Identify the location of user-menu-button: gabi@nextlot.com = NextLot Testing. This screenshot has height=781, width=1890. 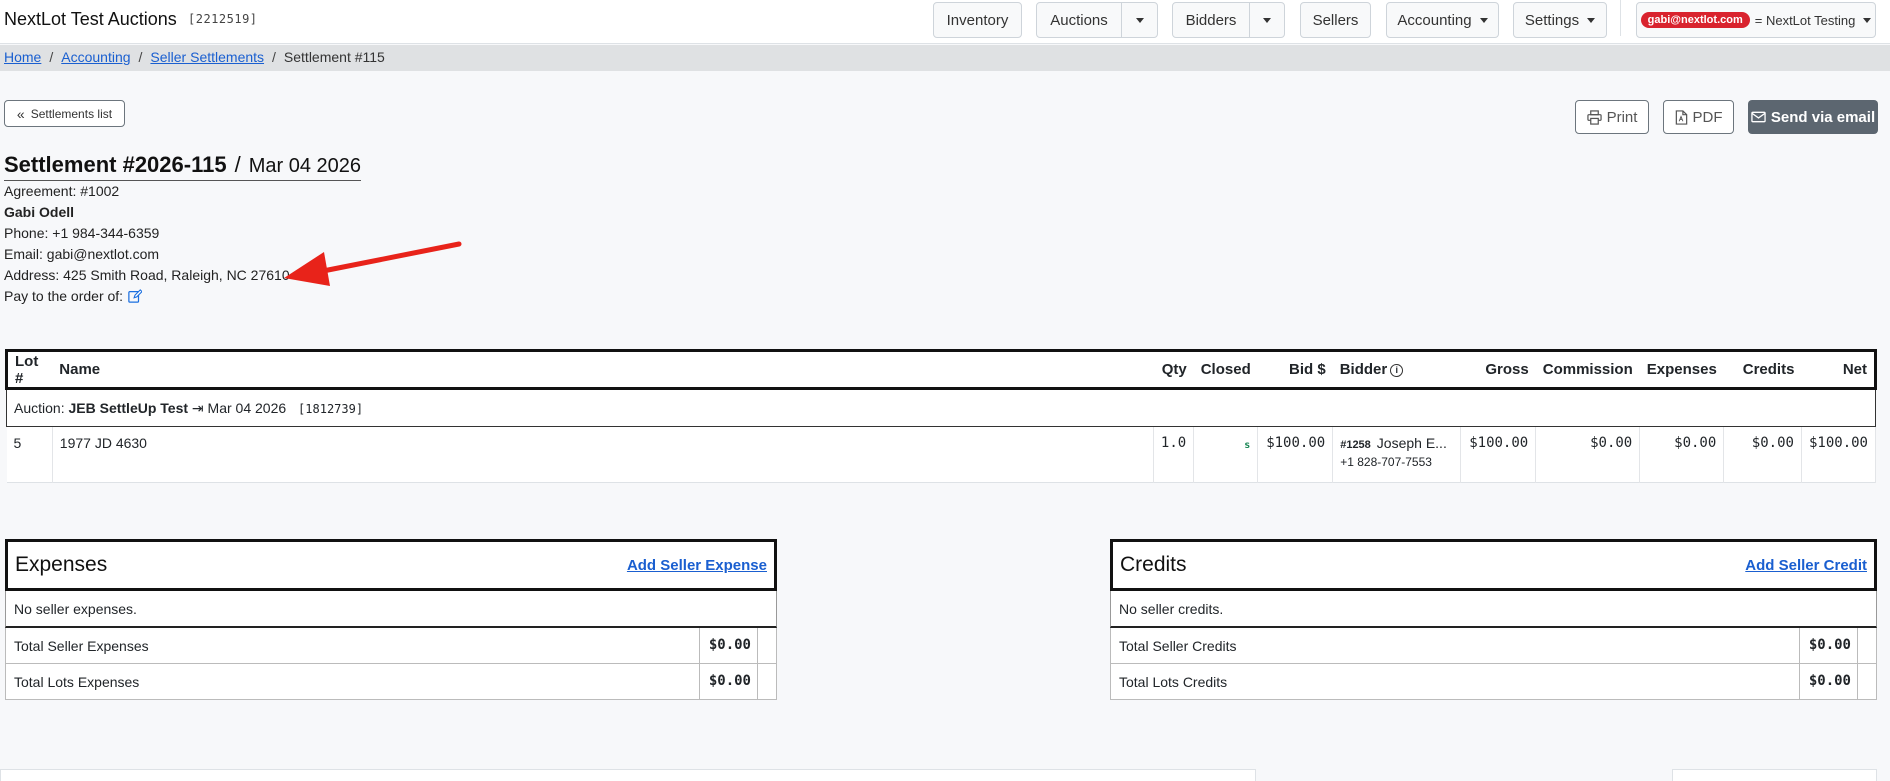
(1756, 20).